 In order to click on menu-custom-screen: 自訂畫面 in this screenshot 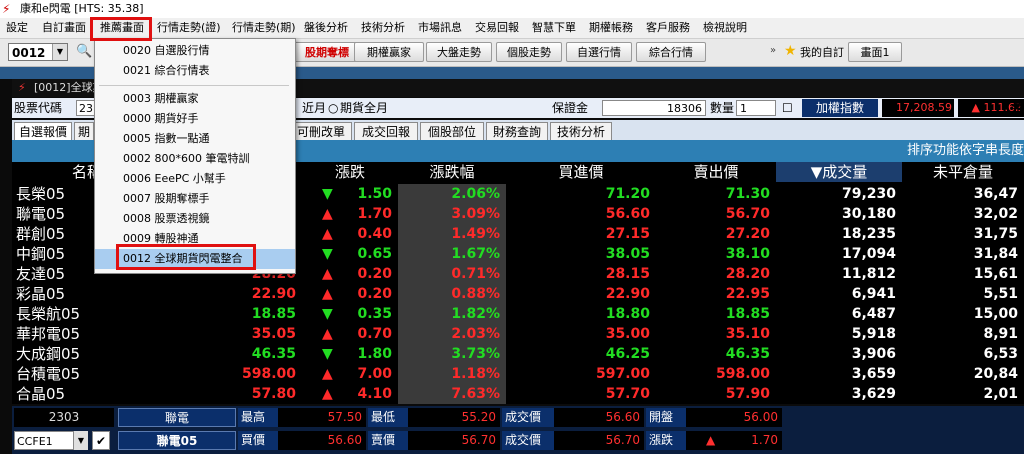, I will do `click(64, 28)`.